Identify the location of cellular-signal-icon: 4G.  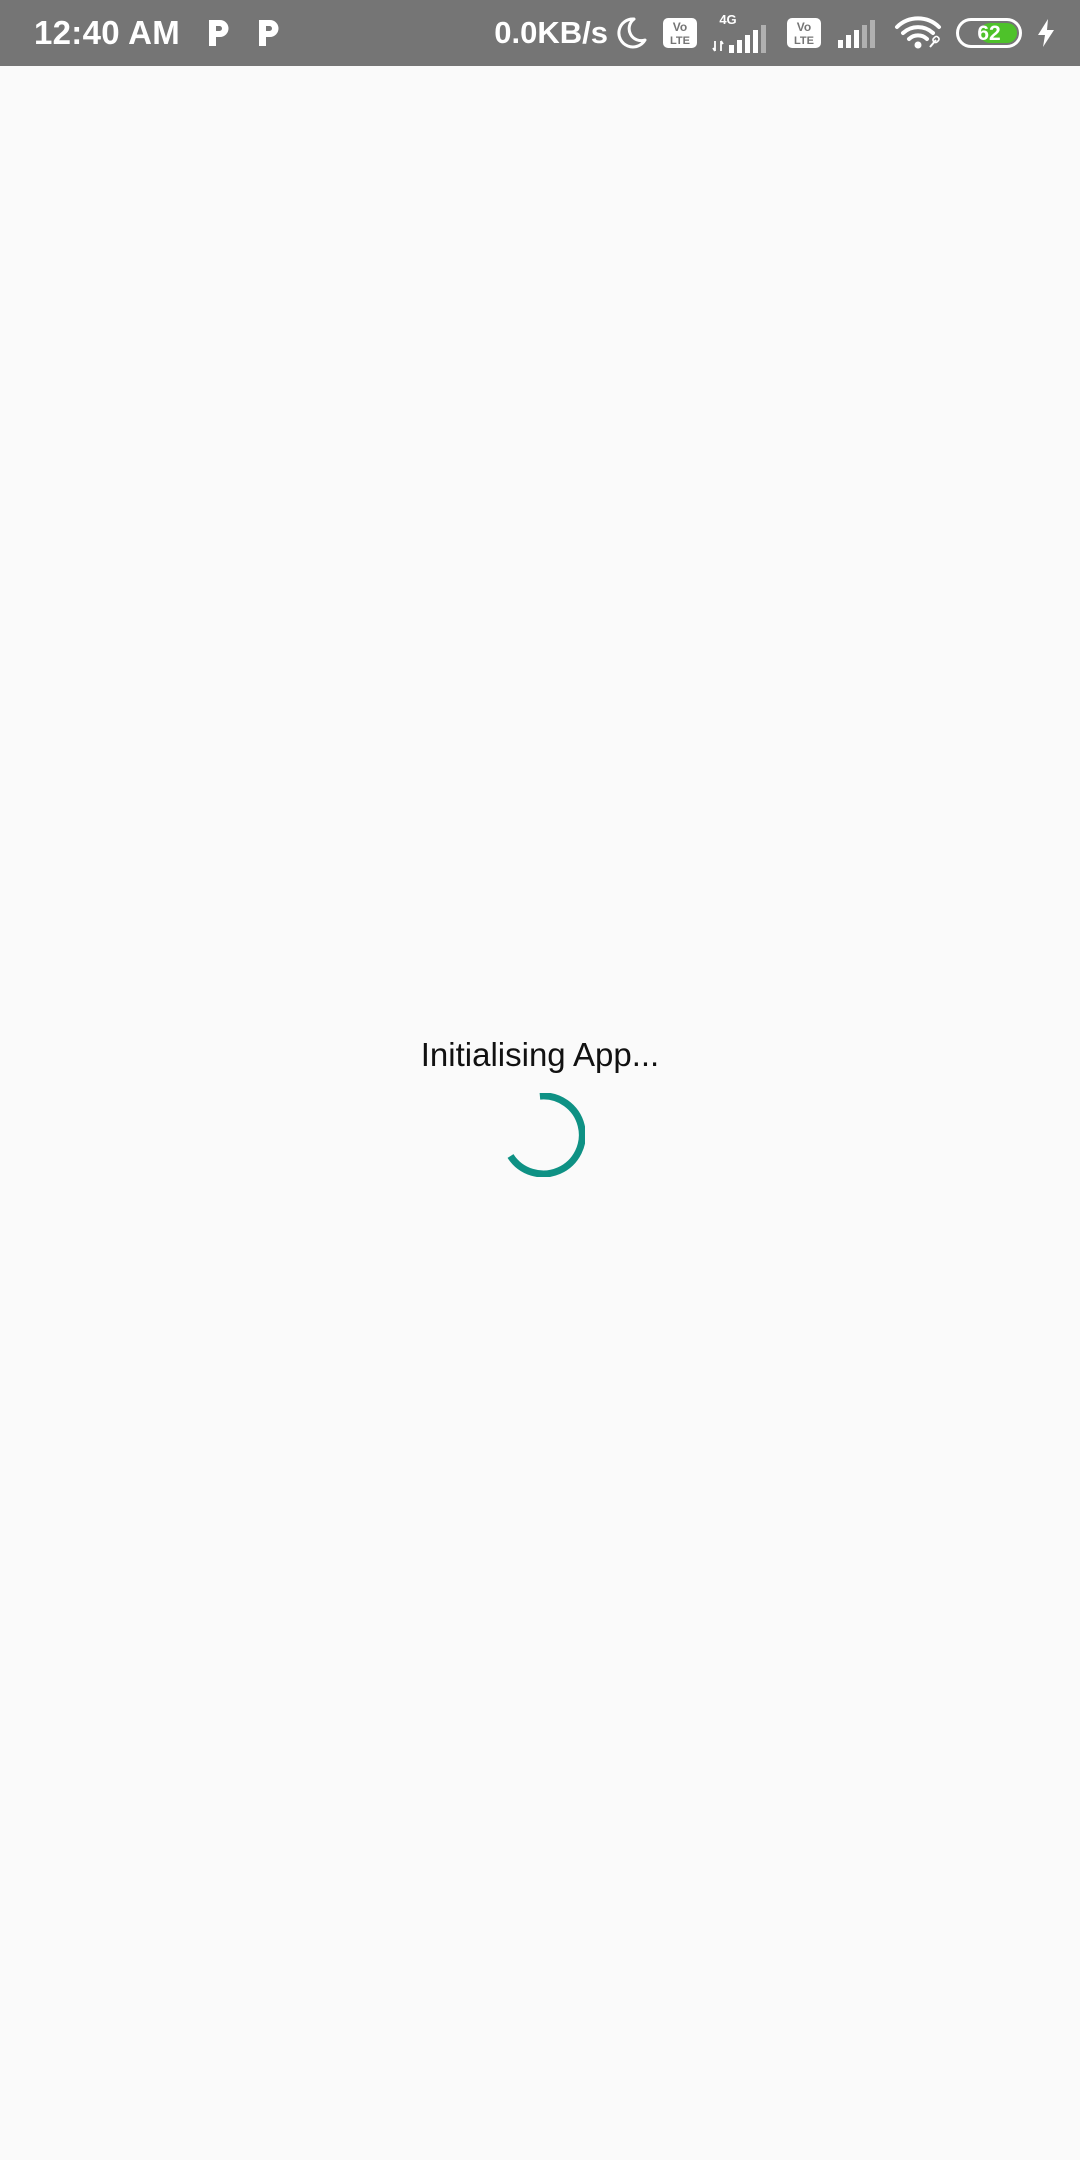
(739, 32).